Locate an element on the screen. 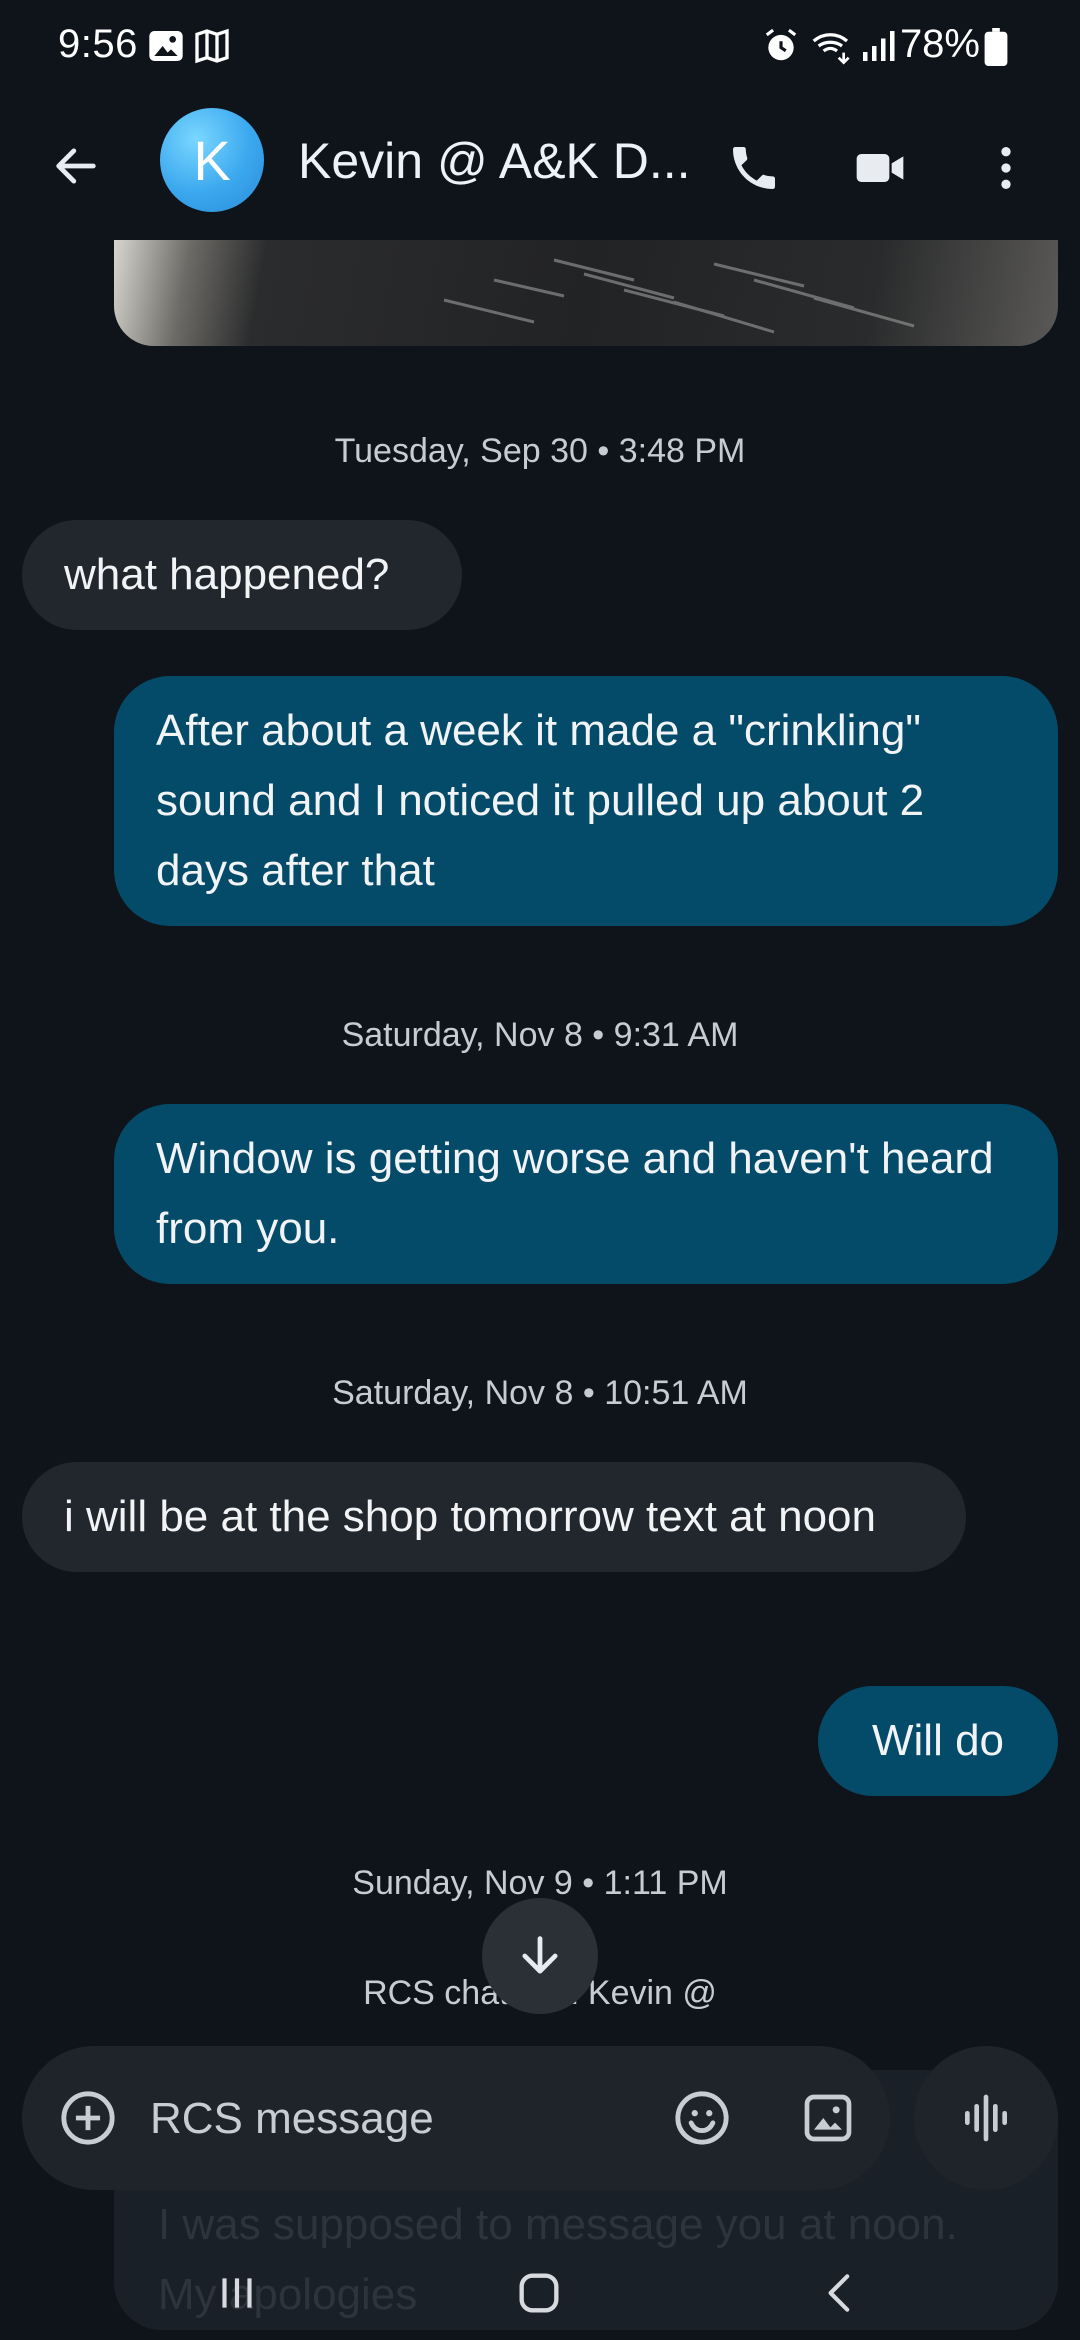  avatar: K is located at coordinates (212, 160).